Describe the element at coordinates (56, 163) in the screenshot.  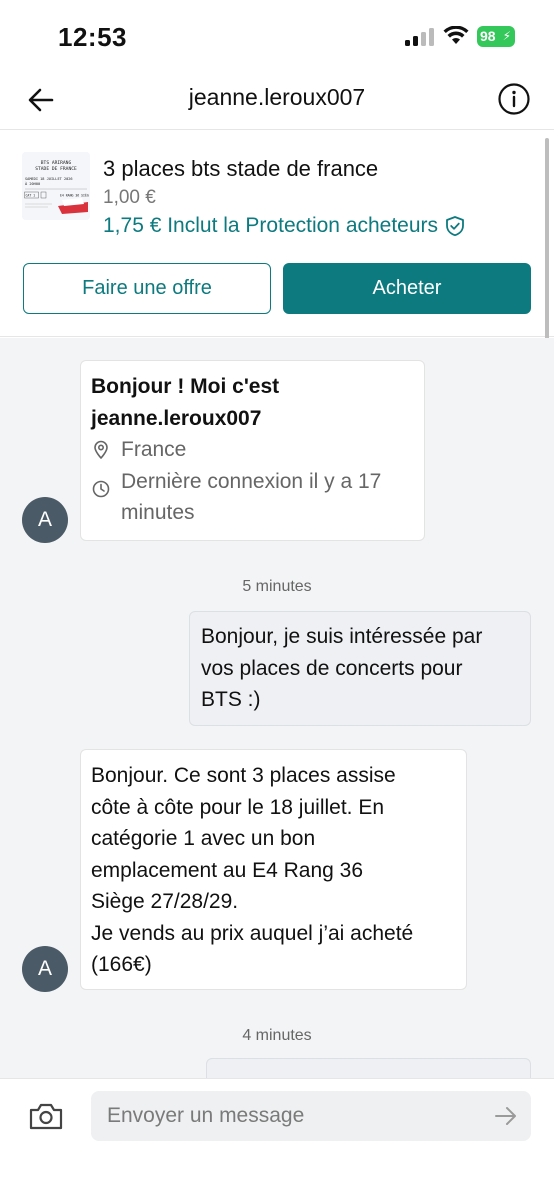
I see `ticket-line1: BTS ARIRANG` at that location.